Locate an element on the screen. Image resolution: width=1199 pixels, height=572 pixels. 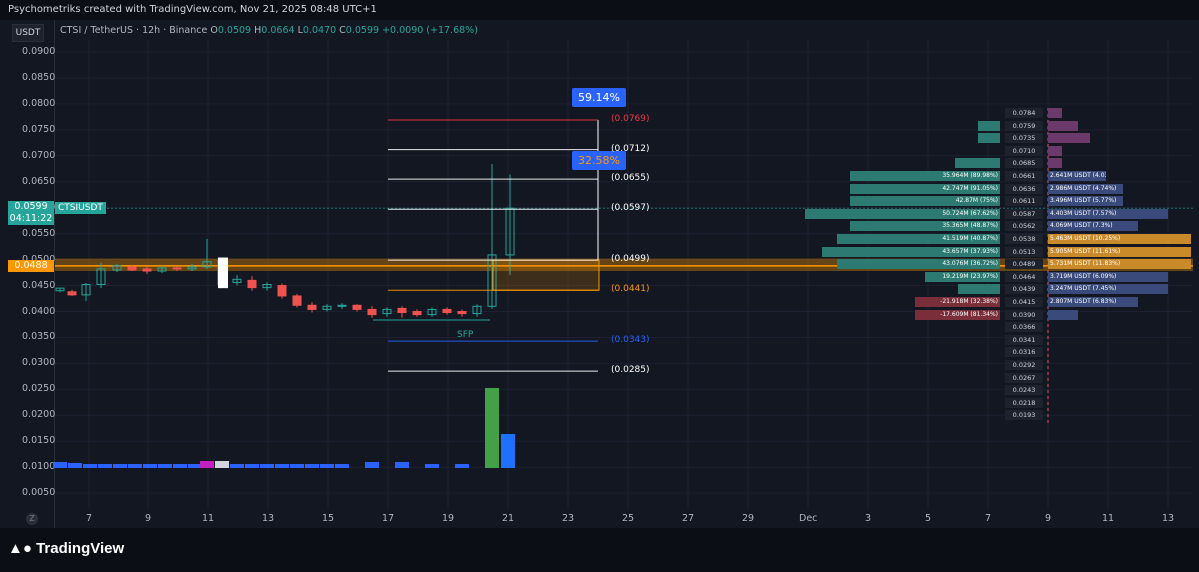
profile-price-cell: 0.0341 is located at coordinates (1024, 339).